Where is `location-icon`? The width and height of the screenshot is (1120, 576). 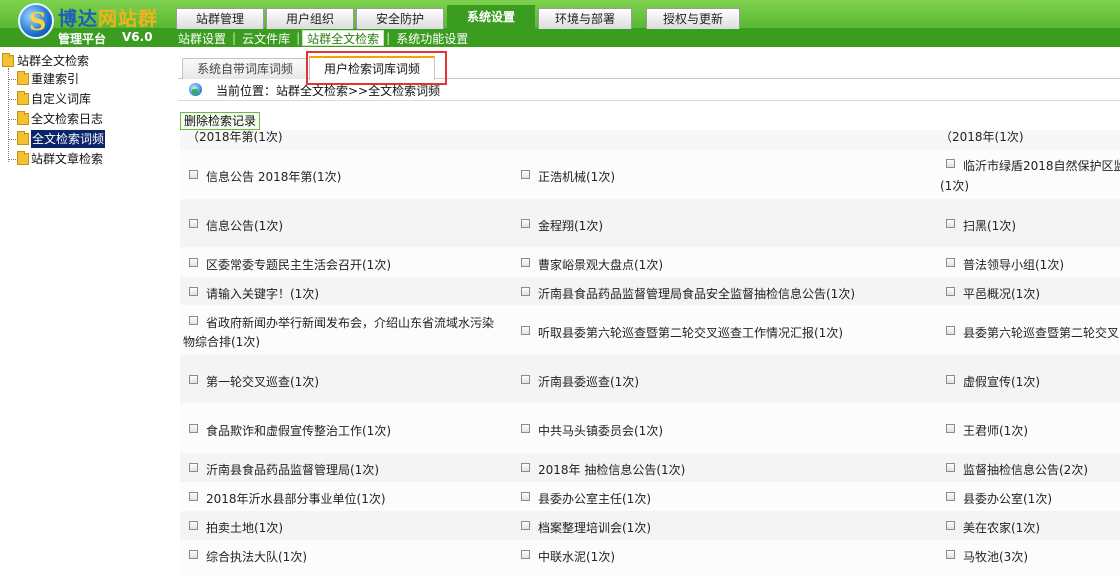
location-icon is located at coordinates (195, 89).